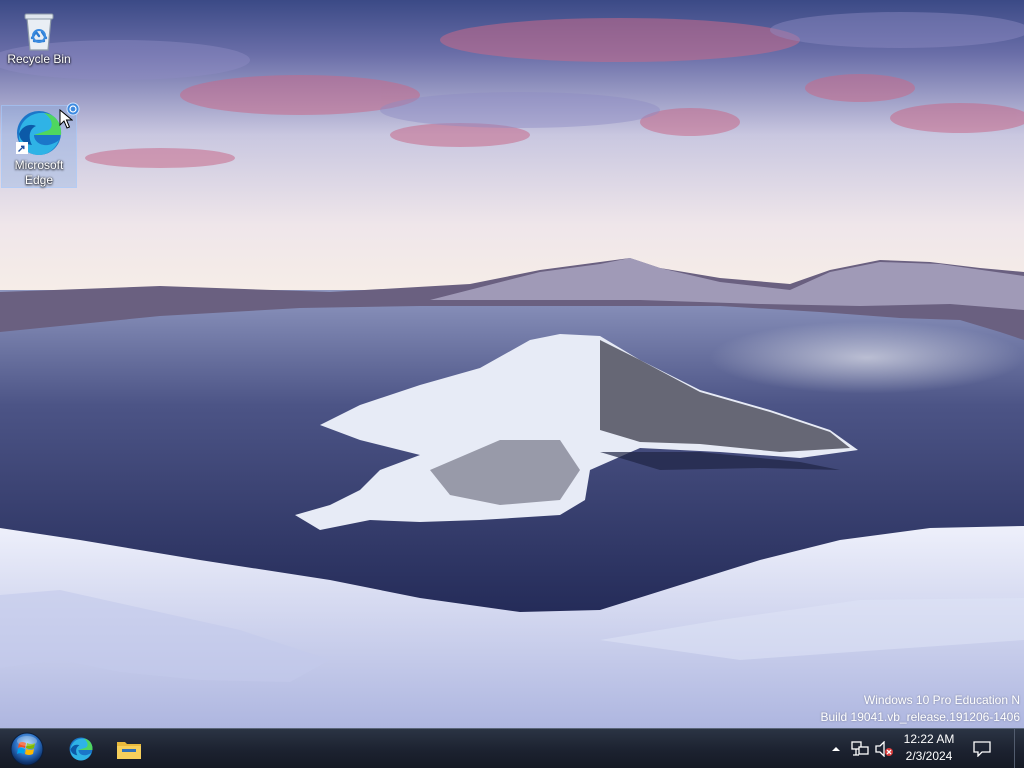 The width and height of the screenshot is (1024, 768). I want to click on show-hidden-icons-button, so click(836, 748).